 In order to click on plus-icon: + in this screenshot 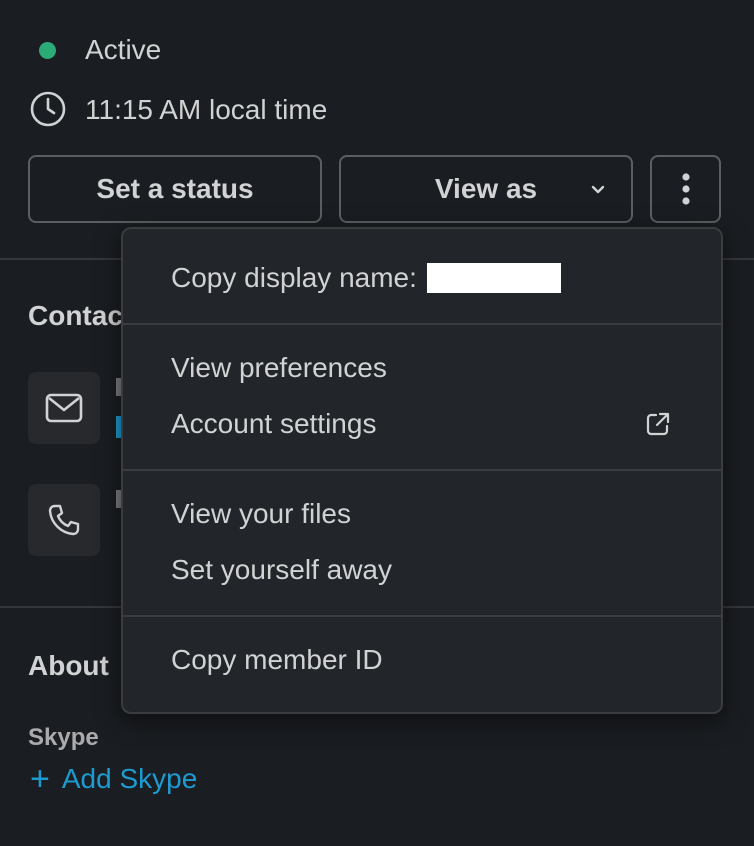, I will do `click(40, 779)`.